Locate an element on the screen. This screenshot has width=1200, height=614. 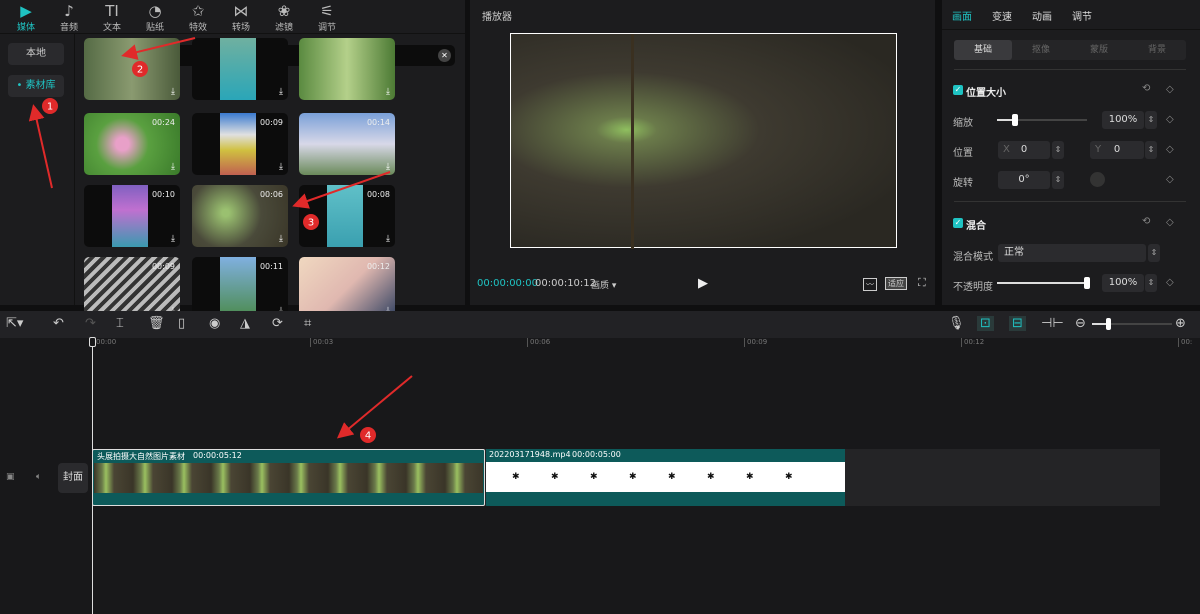
mirror-icon: ◮ is located at coordinates (245, 323).